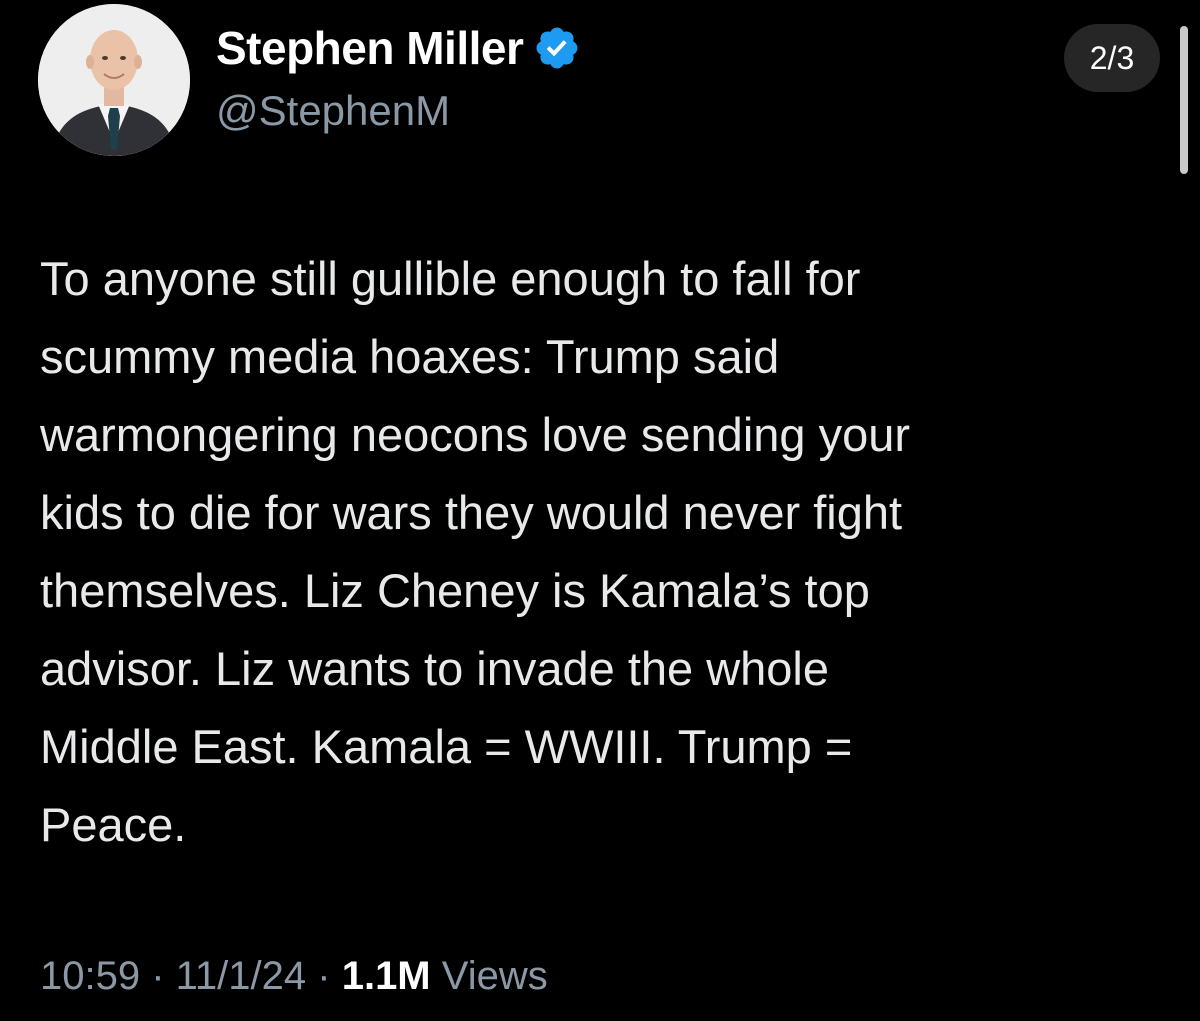  What do you see at coordinates (436, 976) in the screenshot?
I see `meta-space` at bounding box center [436, 976].